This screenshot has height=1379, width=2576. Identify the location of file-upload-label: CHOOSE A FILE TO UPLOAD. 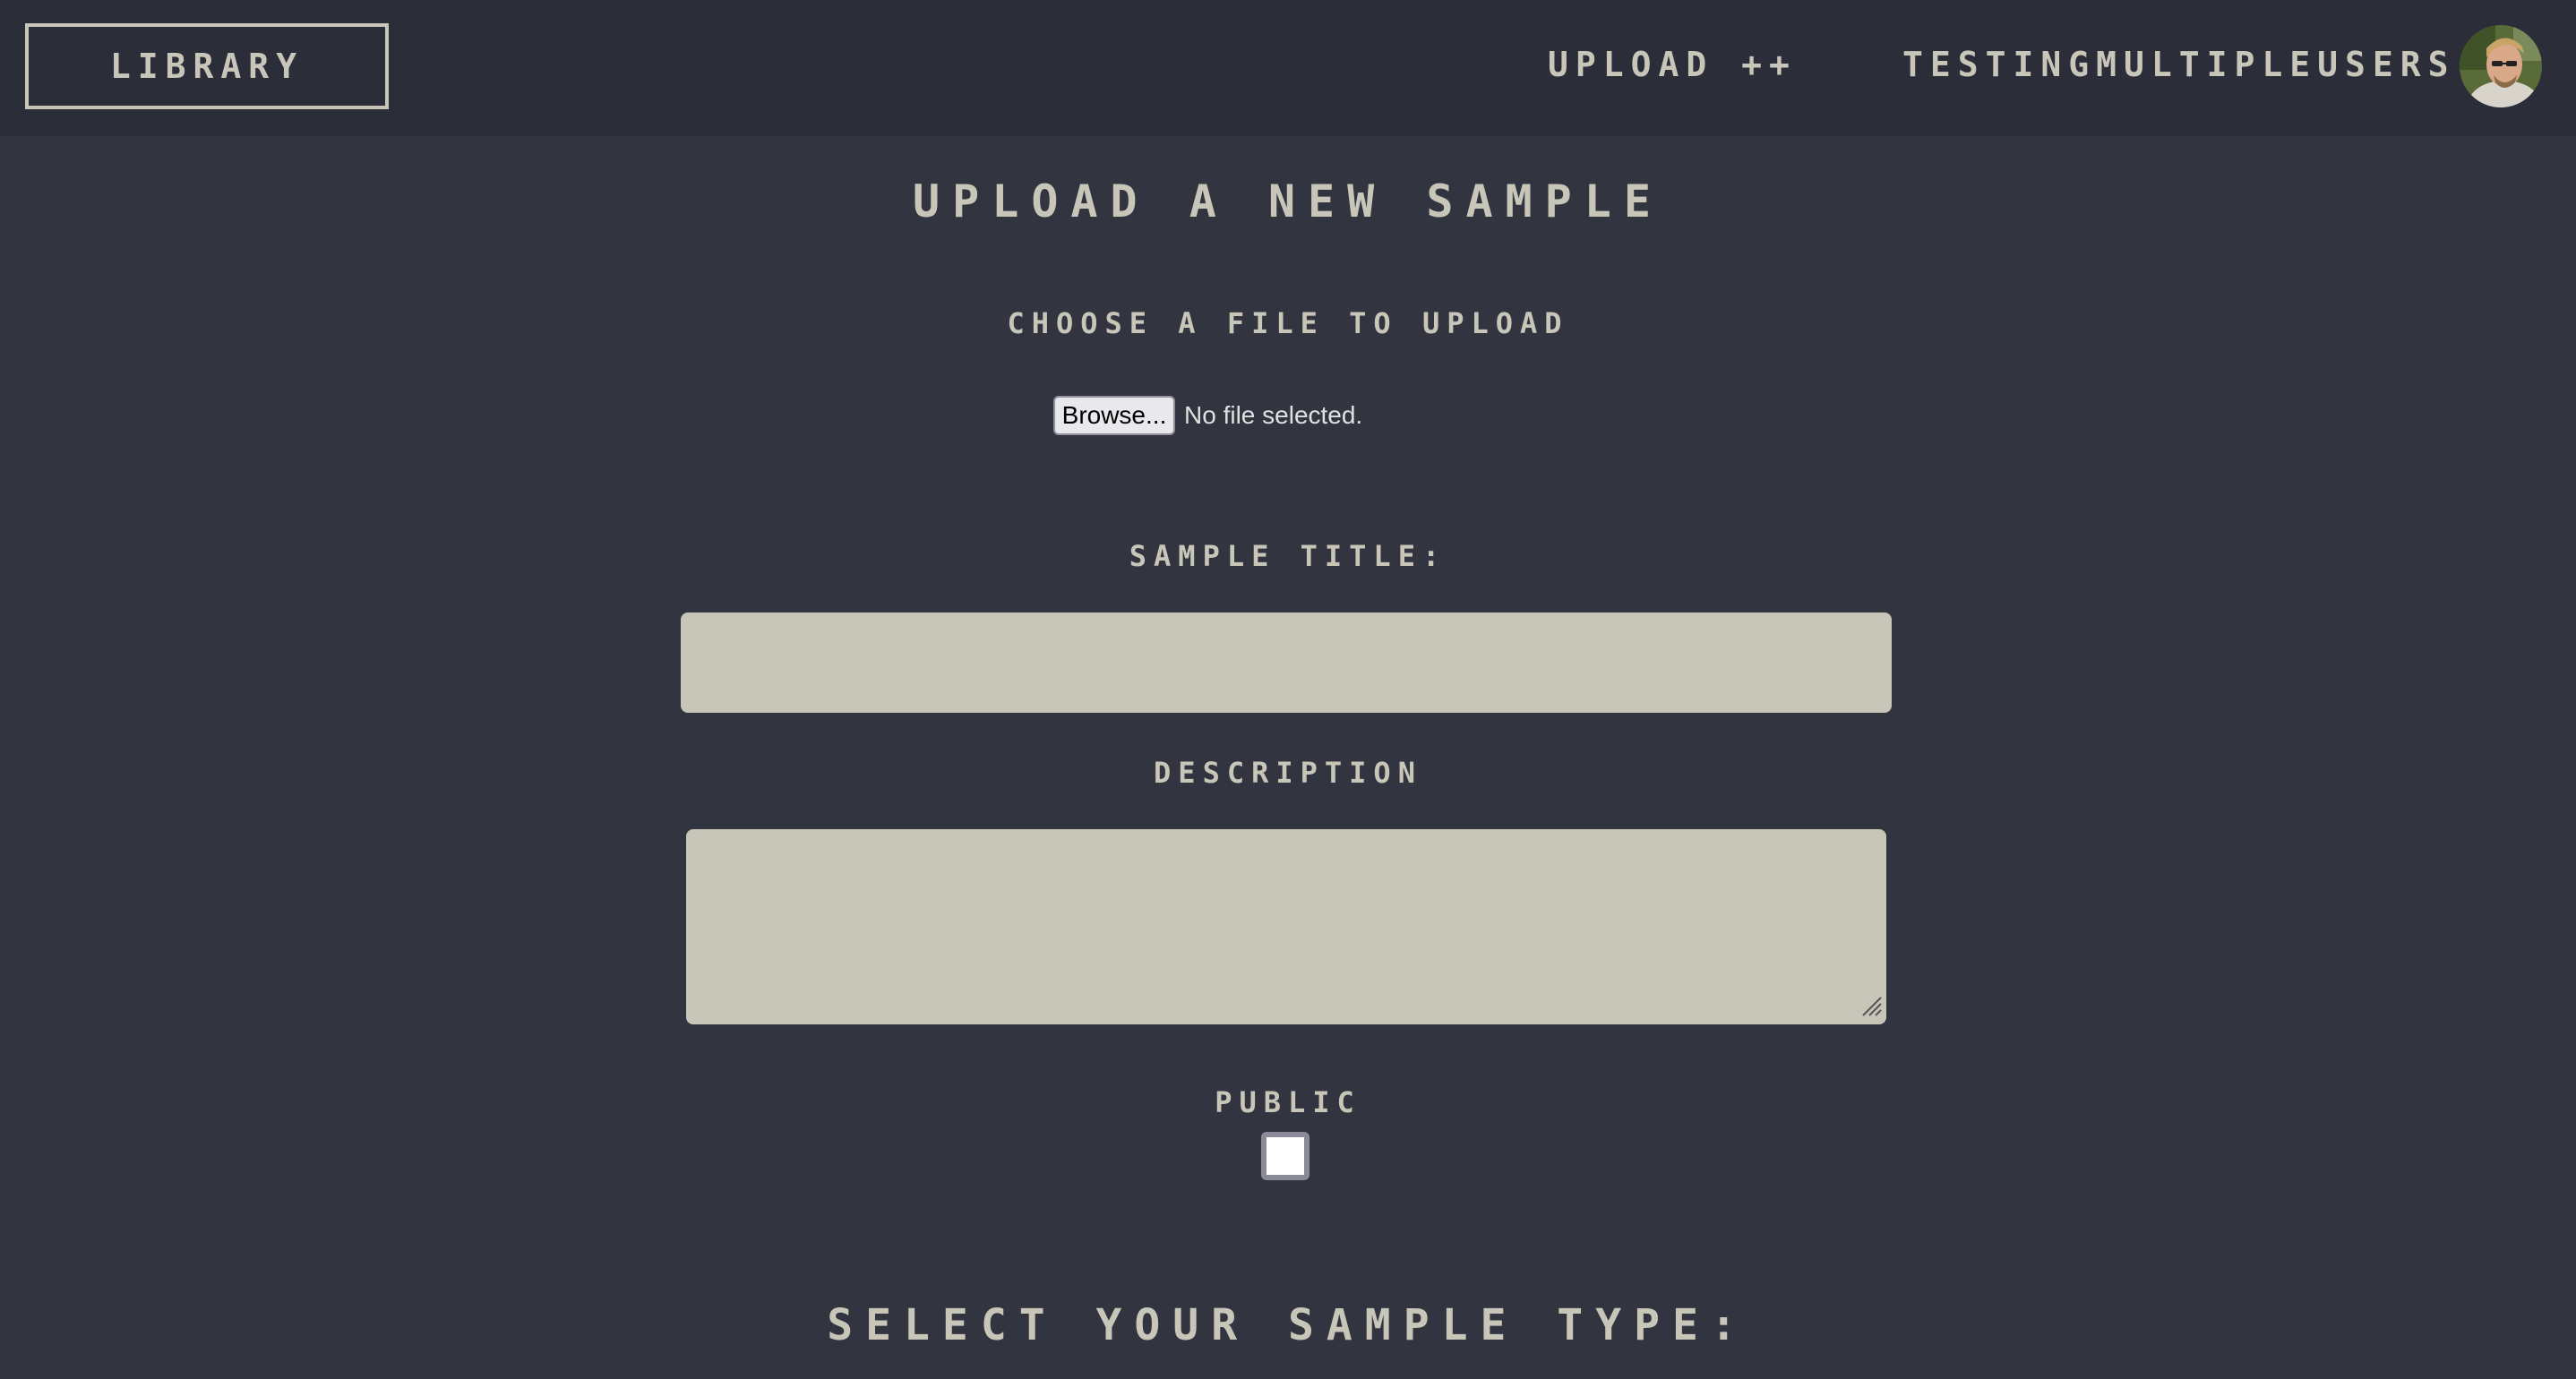
(1288, 323).